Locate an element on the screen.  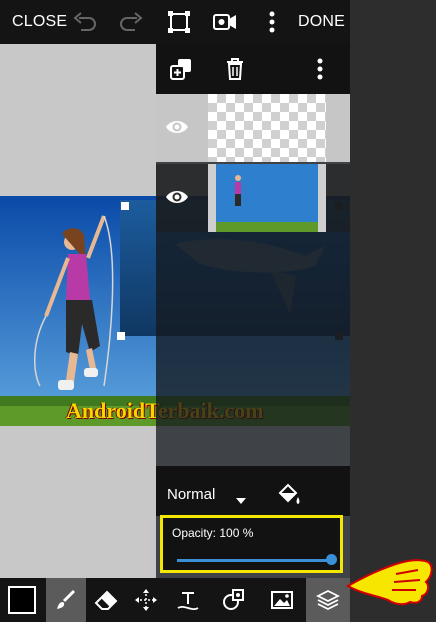
brush-icon is located at coordinates (66, 600).